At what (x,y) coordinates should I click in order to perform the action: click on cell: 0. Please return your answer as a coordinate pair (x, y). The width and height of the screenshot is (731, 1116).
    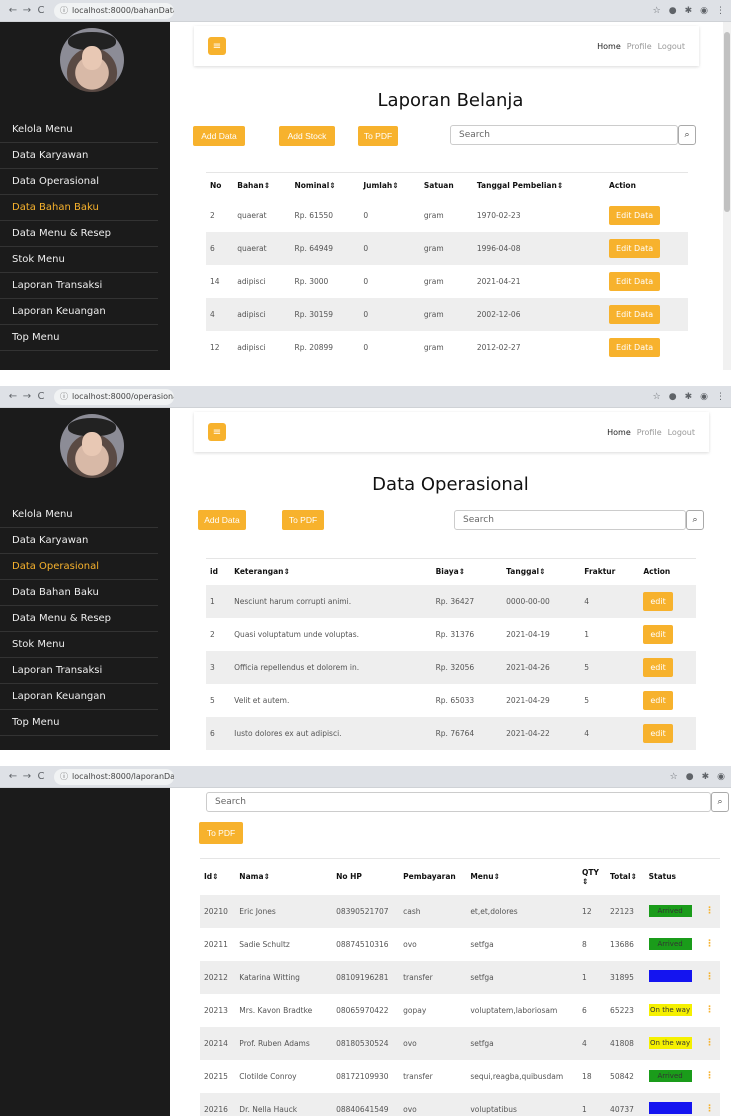
    Looking at the image, I should click on (389, 248).